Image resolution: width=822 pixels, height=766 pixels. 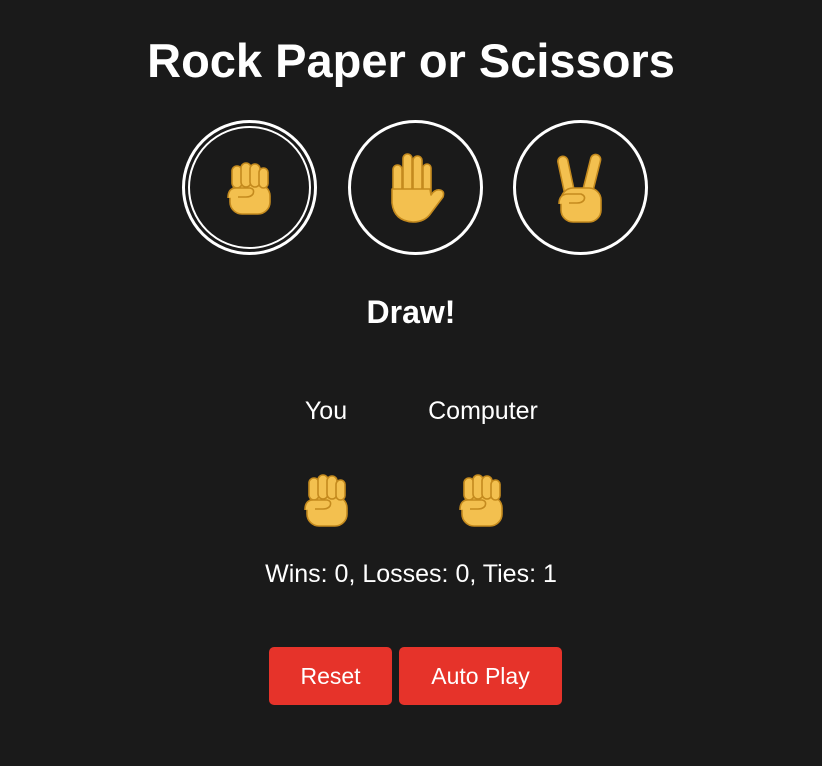 I want to click on computer-label: Computer, so click(x=483, y=411).